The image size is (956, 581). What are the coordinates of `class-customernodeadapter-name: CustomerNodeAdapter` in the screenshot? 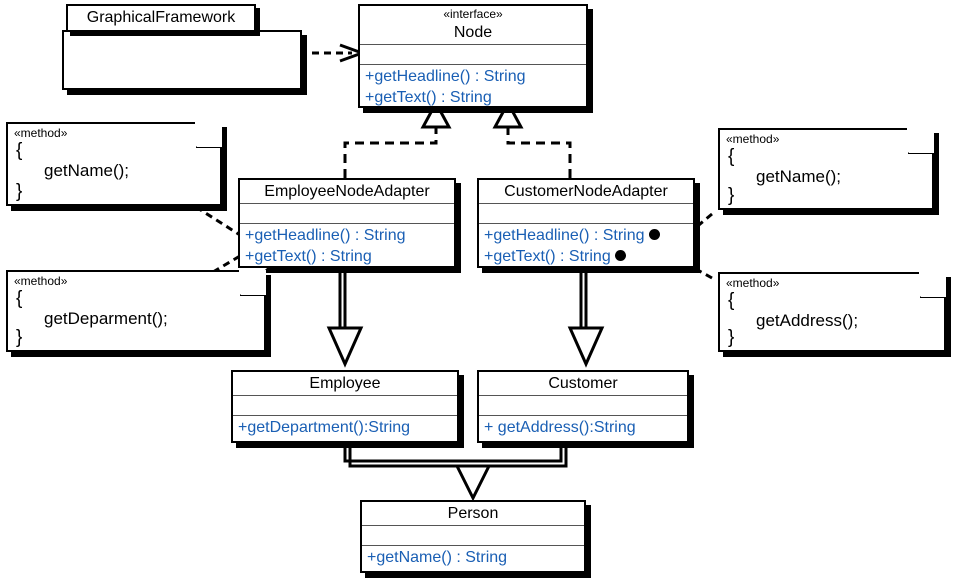 It's located at (586, 191).